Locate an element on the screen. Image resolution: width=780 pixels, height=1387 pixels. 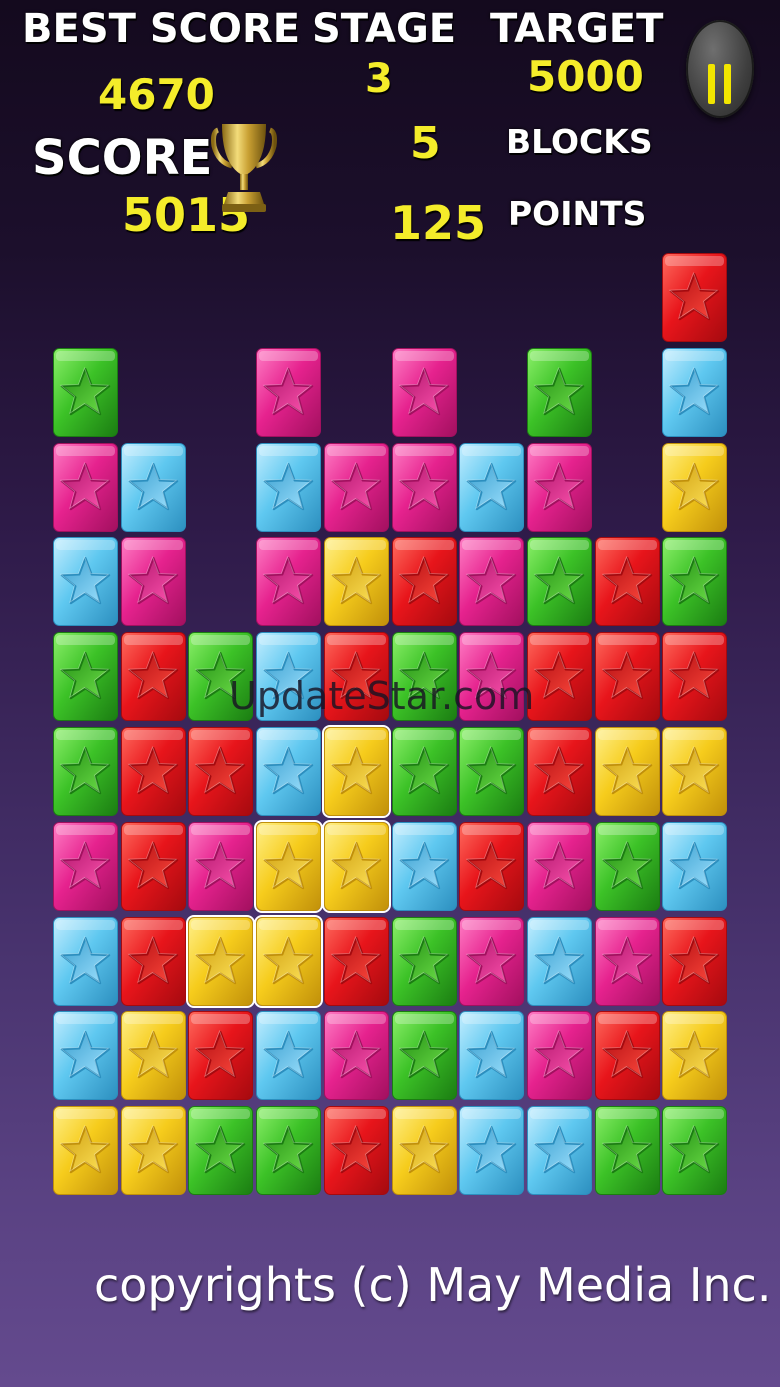
copyright-text: copyrights (c) May Media Inc. is located at coordinates (433, 1285).